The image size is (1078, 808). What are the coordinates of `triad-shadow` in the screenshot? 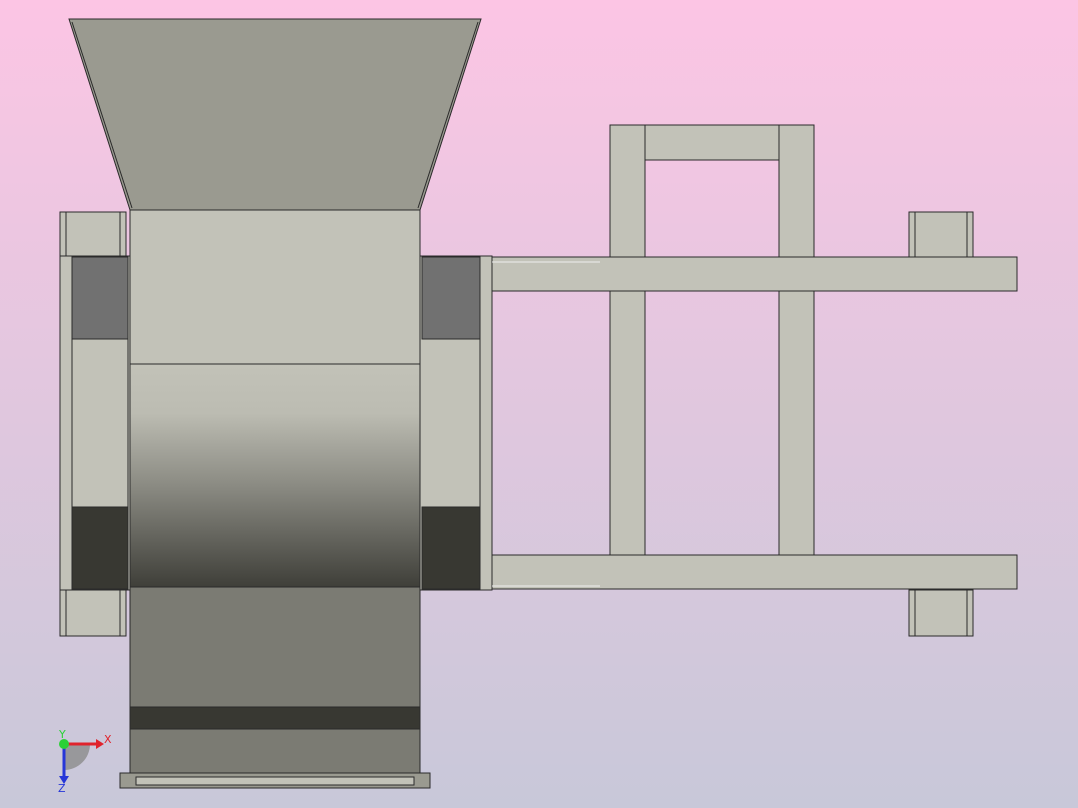 It's located at (77, 757).